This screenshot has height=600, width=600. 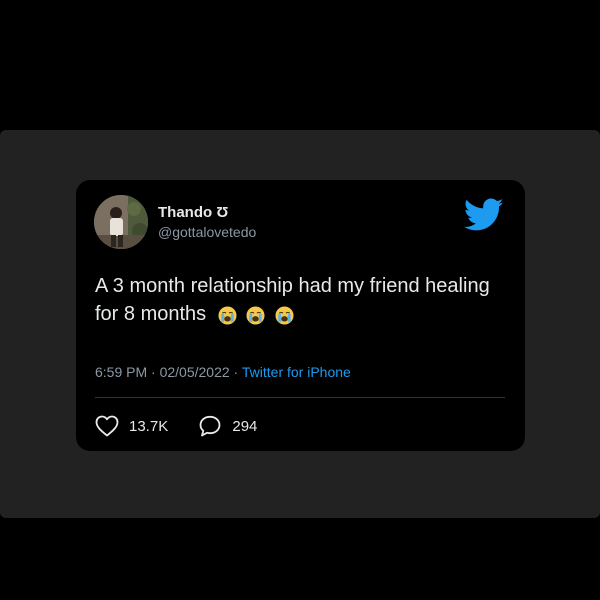 What do you see at coordinates (210, 426) in the screenshot?
I see `speech-bubble-icon` at bounding box center [210, 426].